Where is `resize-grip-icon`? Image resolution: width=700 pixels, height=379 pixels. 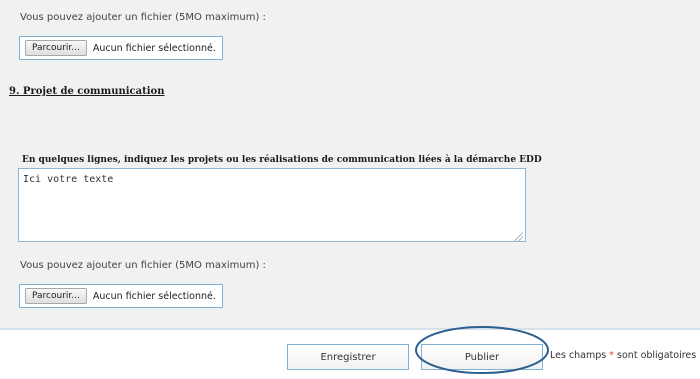
resize-grip-icon is located at coordinates (518, 236).